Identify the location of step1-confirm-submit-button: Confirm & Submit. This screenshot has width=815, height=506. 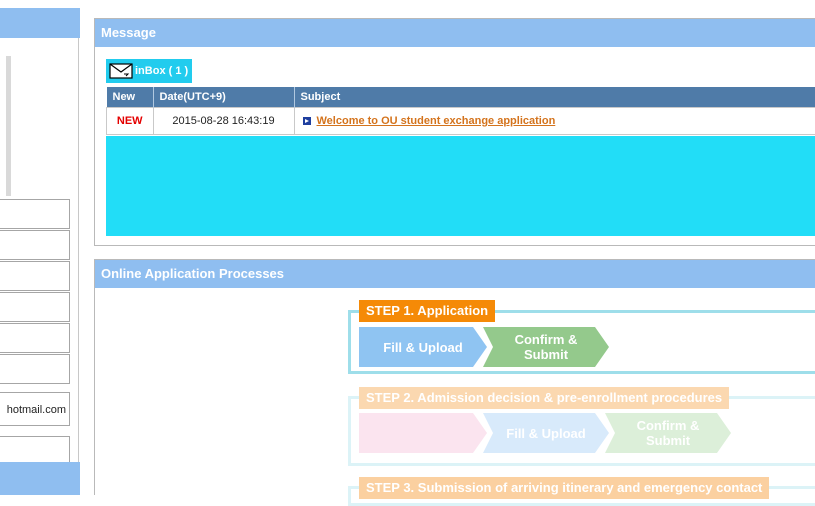
(546, 347).